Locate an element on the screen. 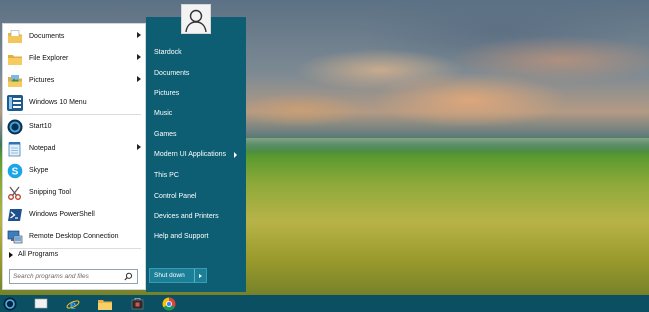 This screenshot has width=649, height=312. menu-item-label: Pictures is located at coordinates (42, 80).